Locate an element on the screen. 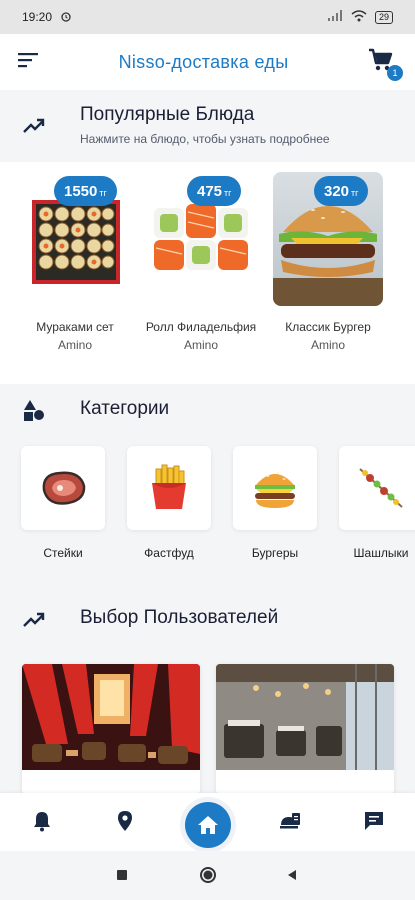 The width and height of the screenshot is (415, 900). price-value: 1550 is located at coordinates (81, 191).